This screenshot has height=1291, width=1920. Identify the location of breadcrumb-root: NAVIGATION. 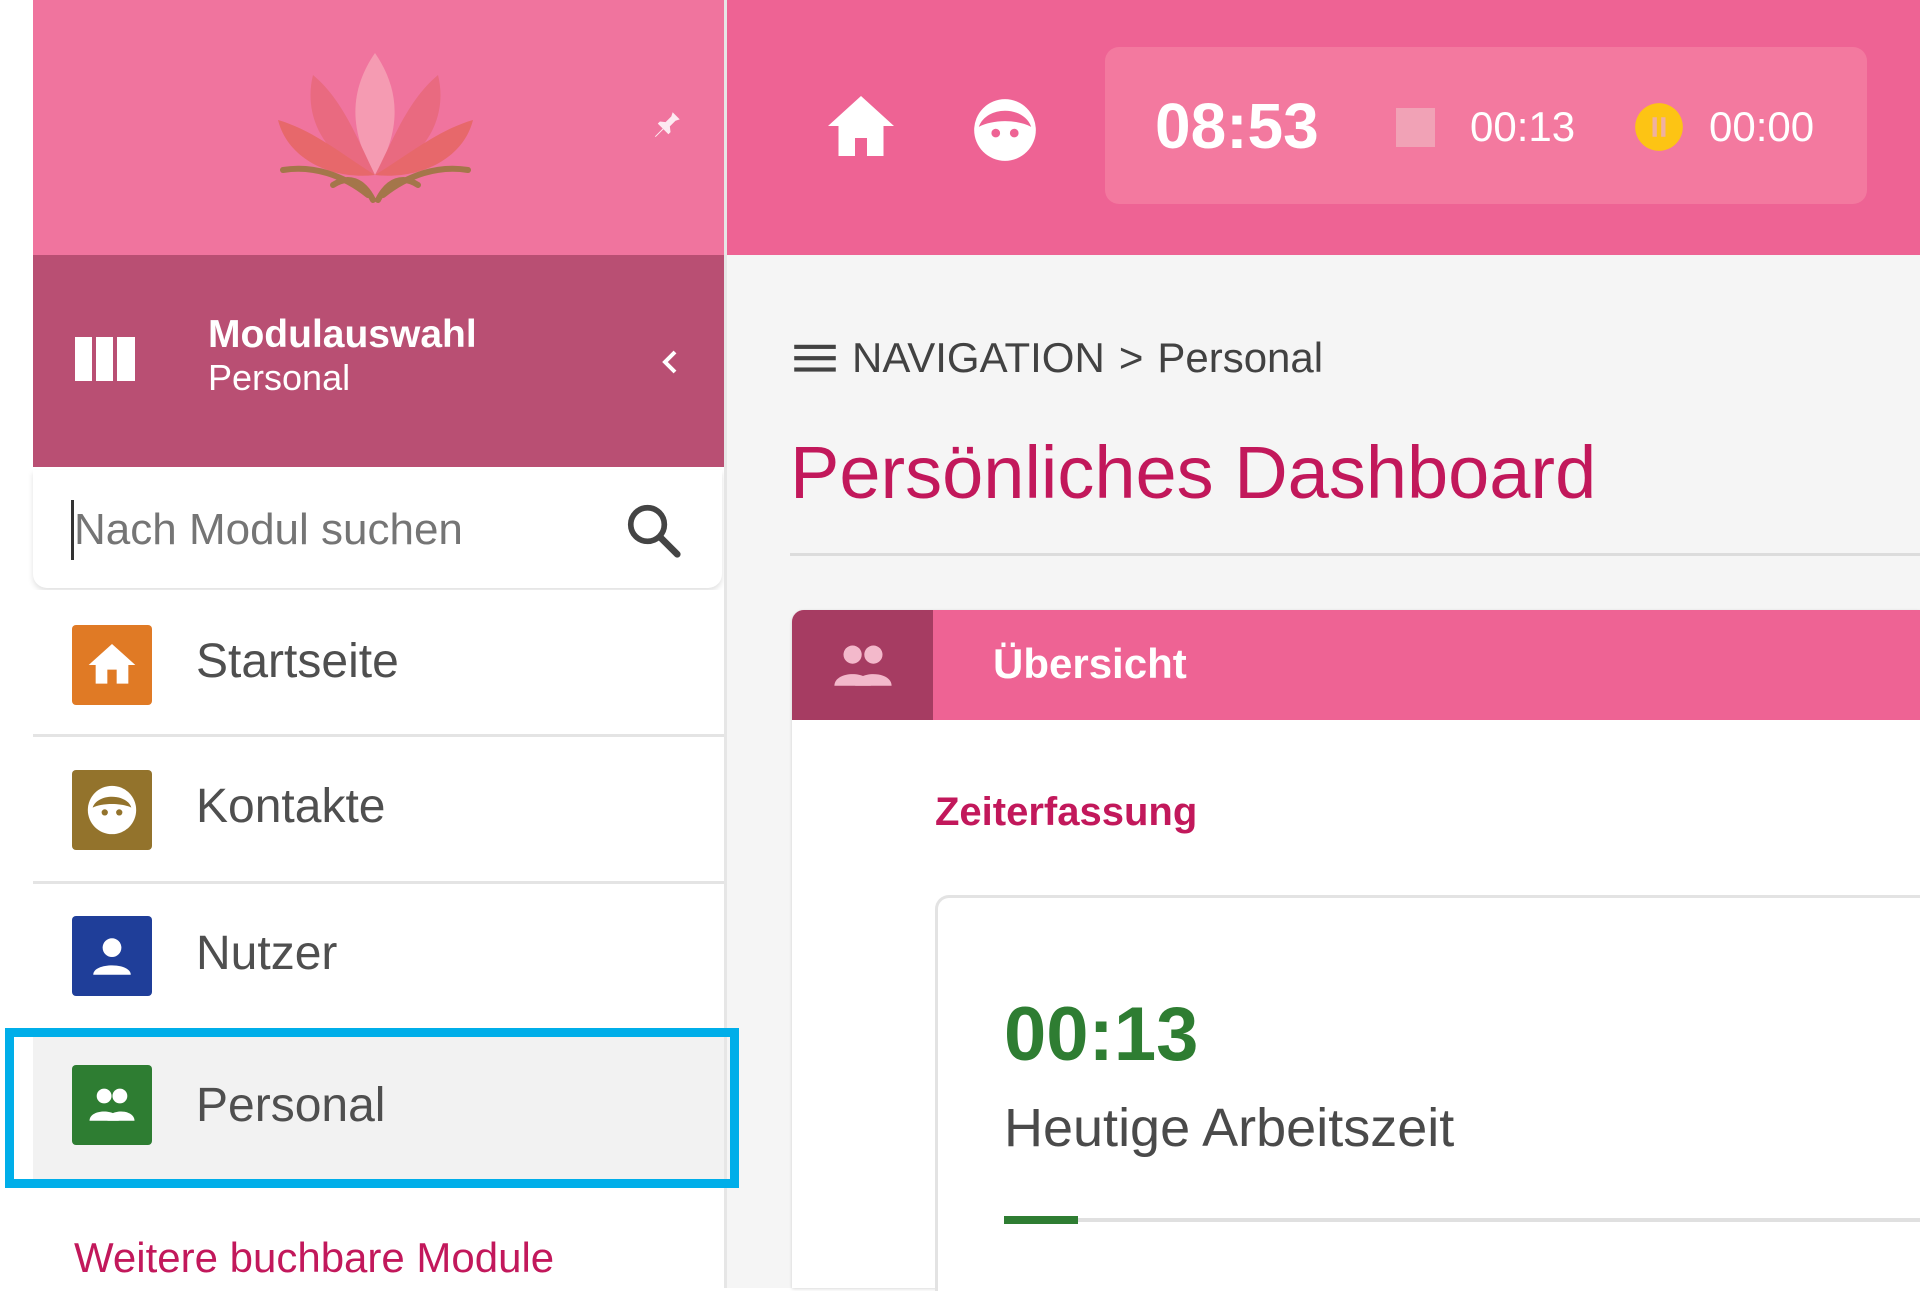
(978, 358).